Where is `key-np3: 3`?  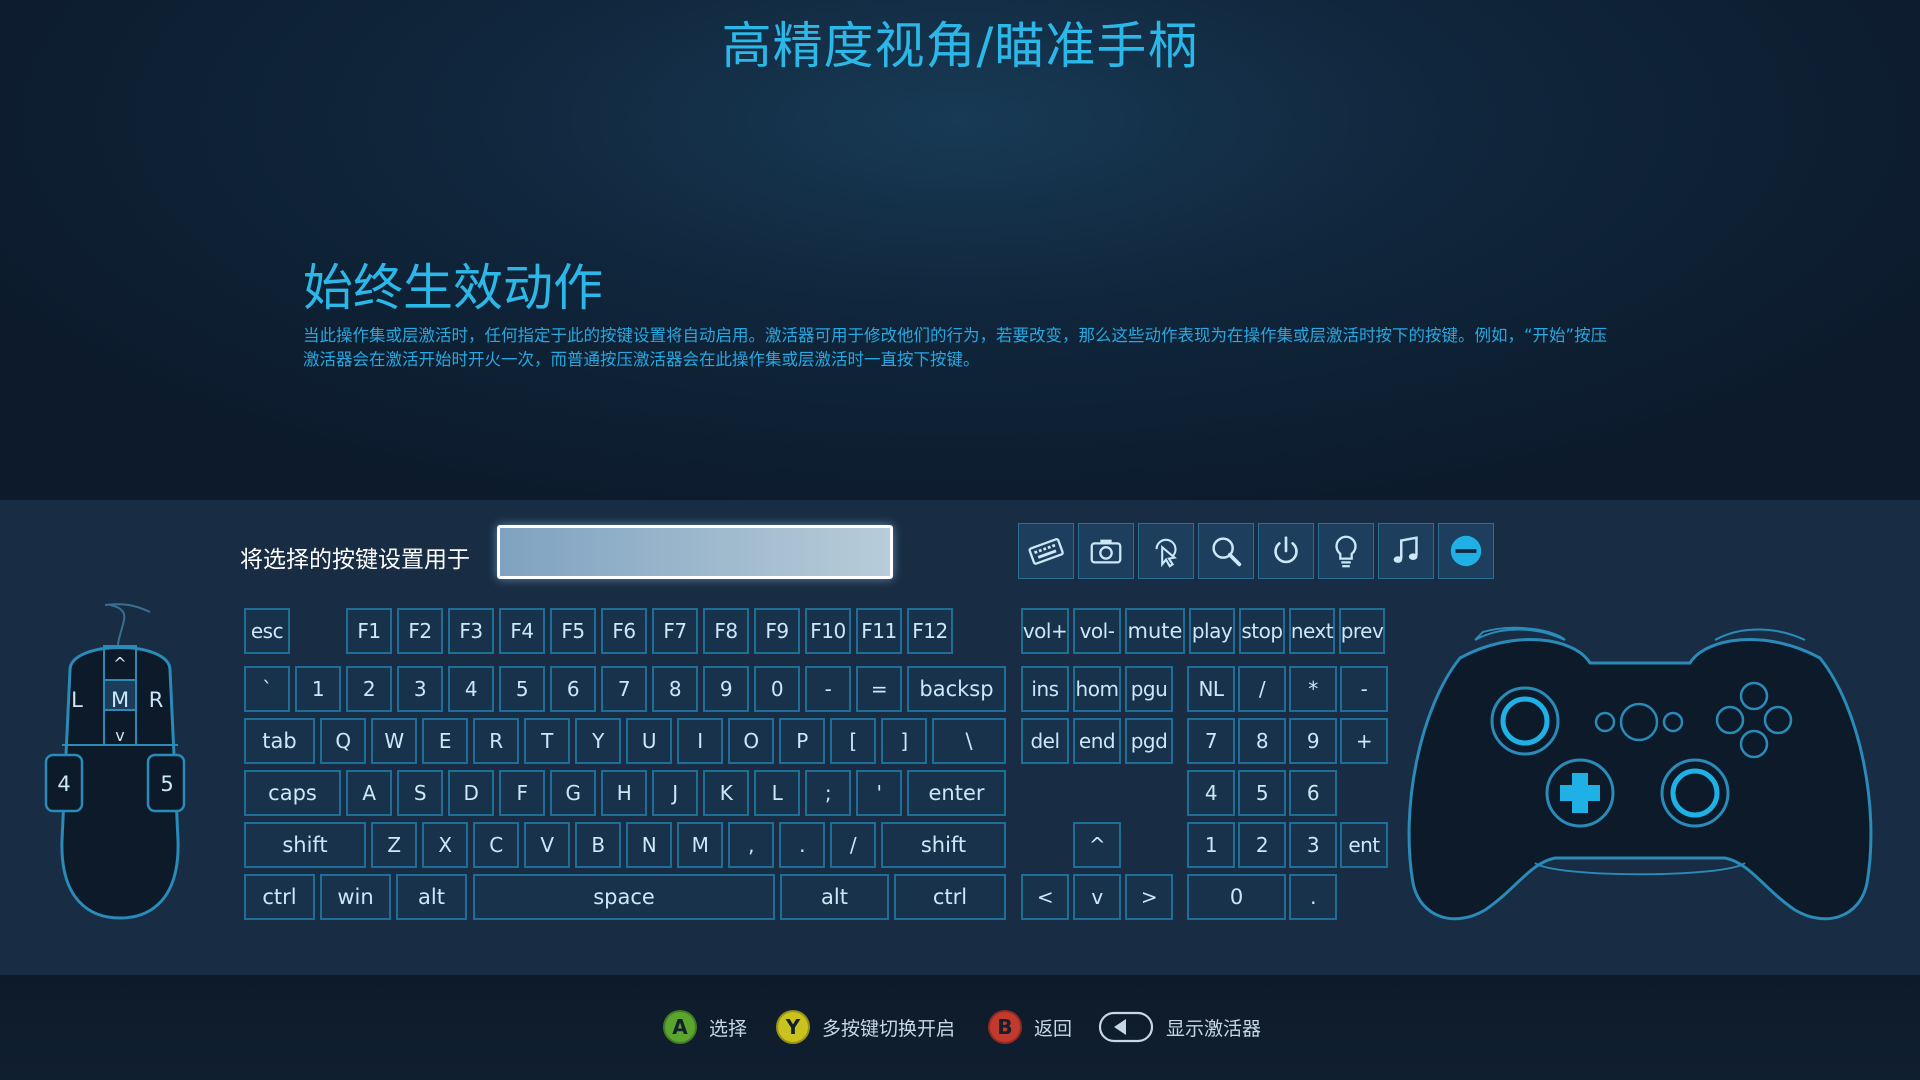
key-np3: 3 is located at coordinates (1313, 845).